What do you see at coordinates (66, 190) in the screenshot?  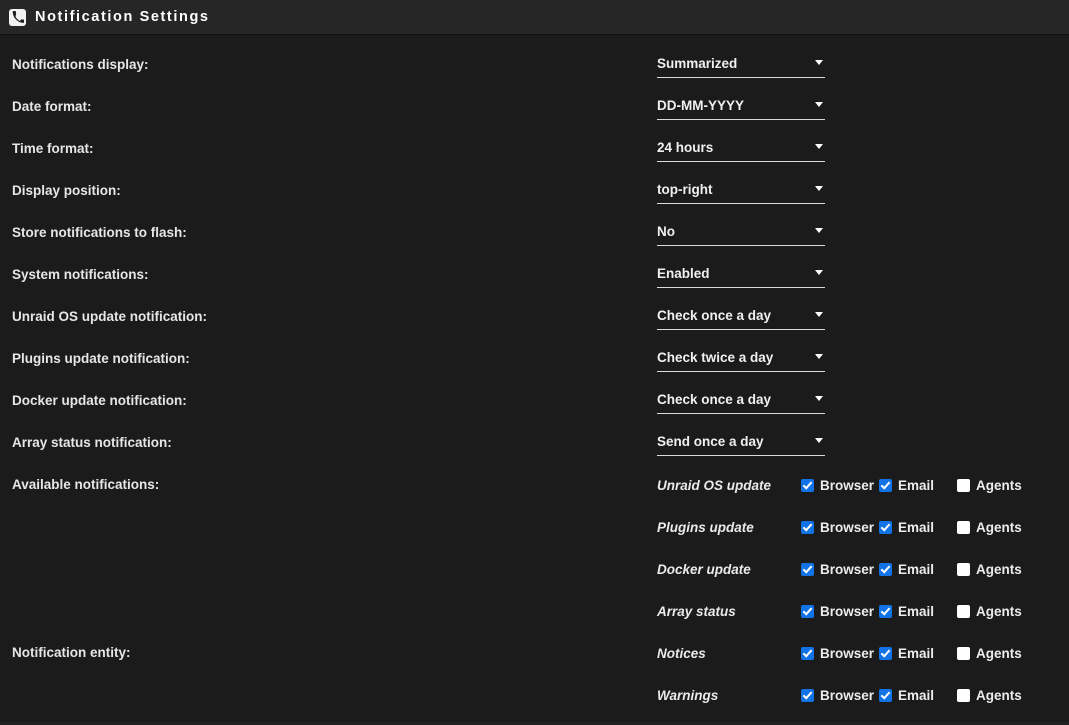 I see `setting-label-display-position: Display position:` at bounding box center [66, 190].